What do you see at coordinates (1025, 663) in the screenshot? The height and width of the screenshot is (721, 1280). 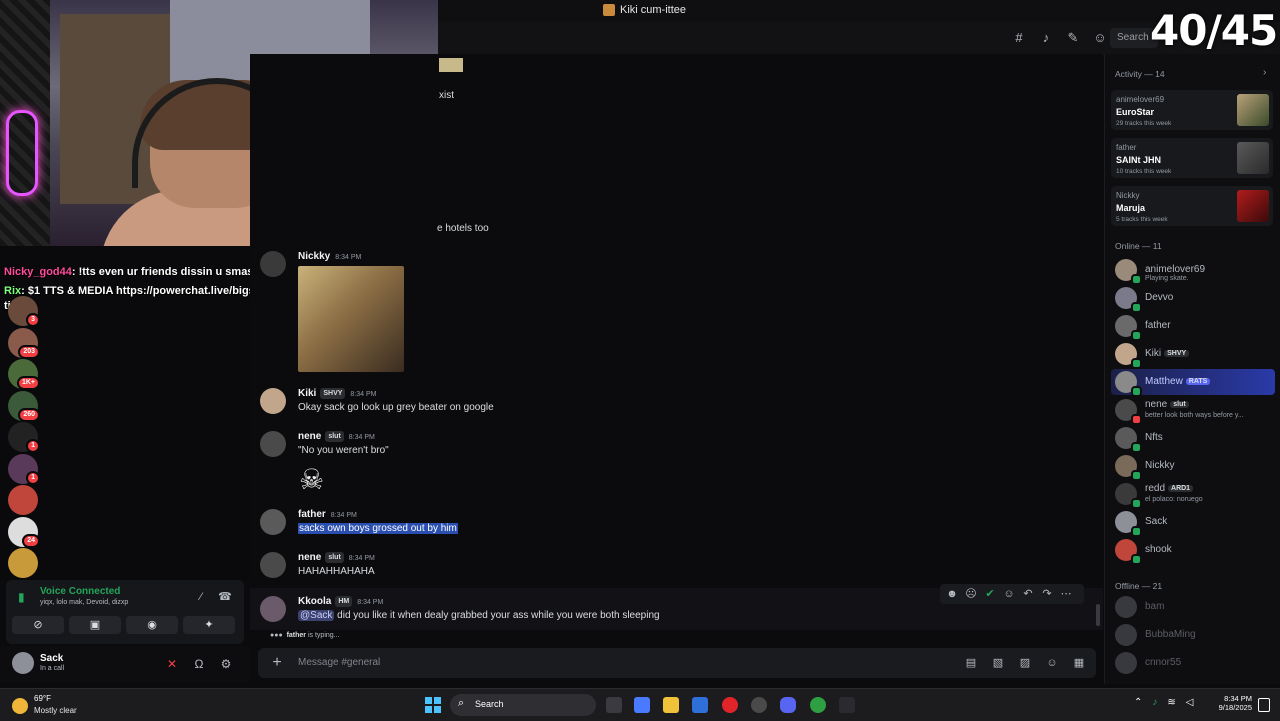 I see `sticker-icon: ▨` at bounding box center [1025, 663].